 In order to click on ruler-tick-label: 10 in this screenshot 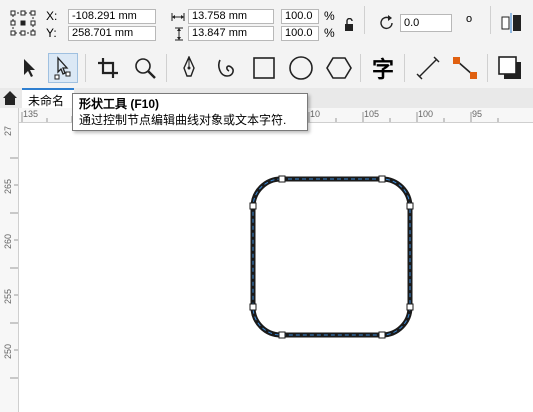, I will do `click(315, 114)`.